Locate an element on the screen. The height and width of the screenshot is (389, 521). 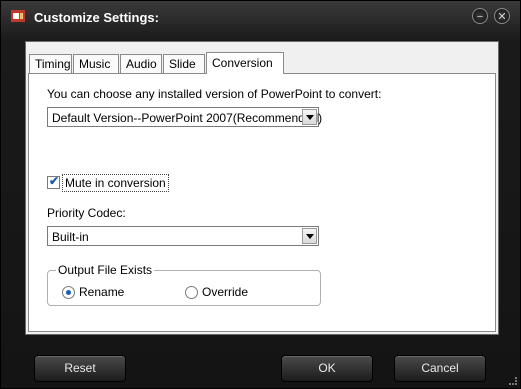
tab-music: Music is located at coordinates (96, 63).